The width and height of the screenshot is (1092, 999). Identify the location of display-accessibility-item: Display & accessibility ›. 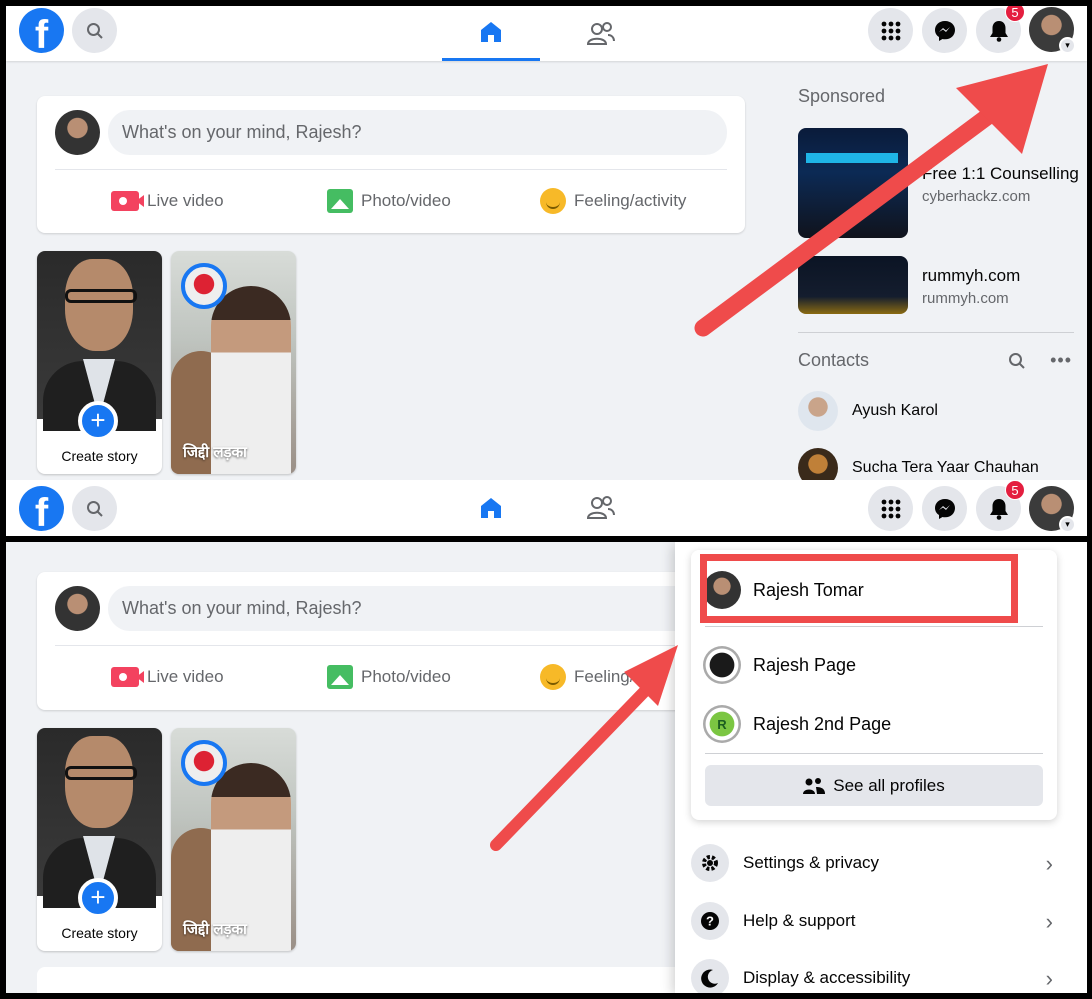
(874, 974).